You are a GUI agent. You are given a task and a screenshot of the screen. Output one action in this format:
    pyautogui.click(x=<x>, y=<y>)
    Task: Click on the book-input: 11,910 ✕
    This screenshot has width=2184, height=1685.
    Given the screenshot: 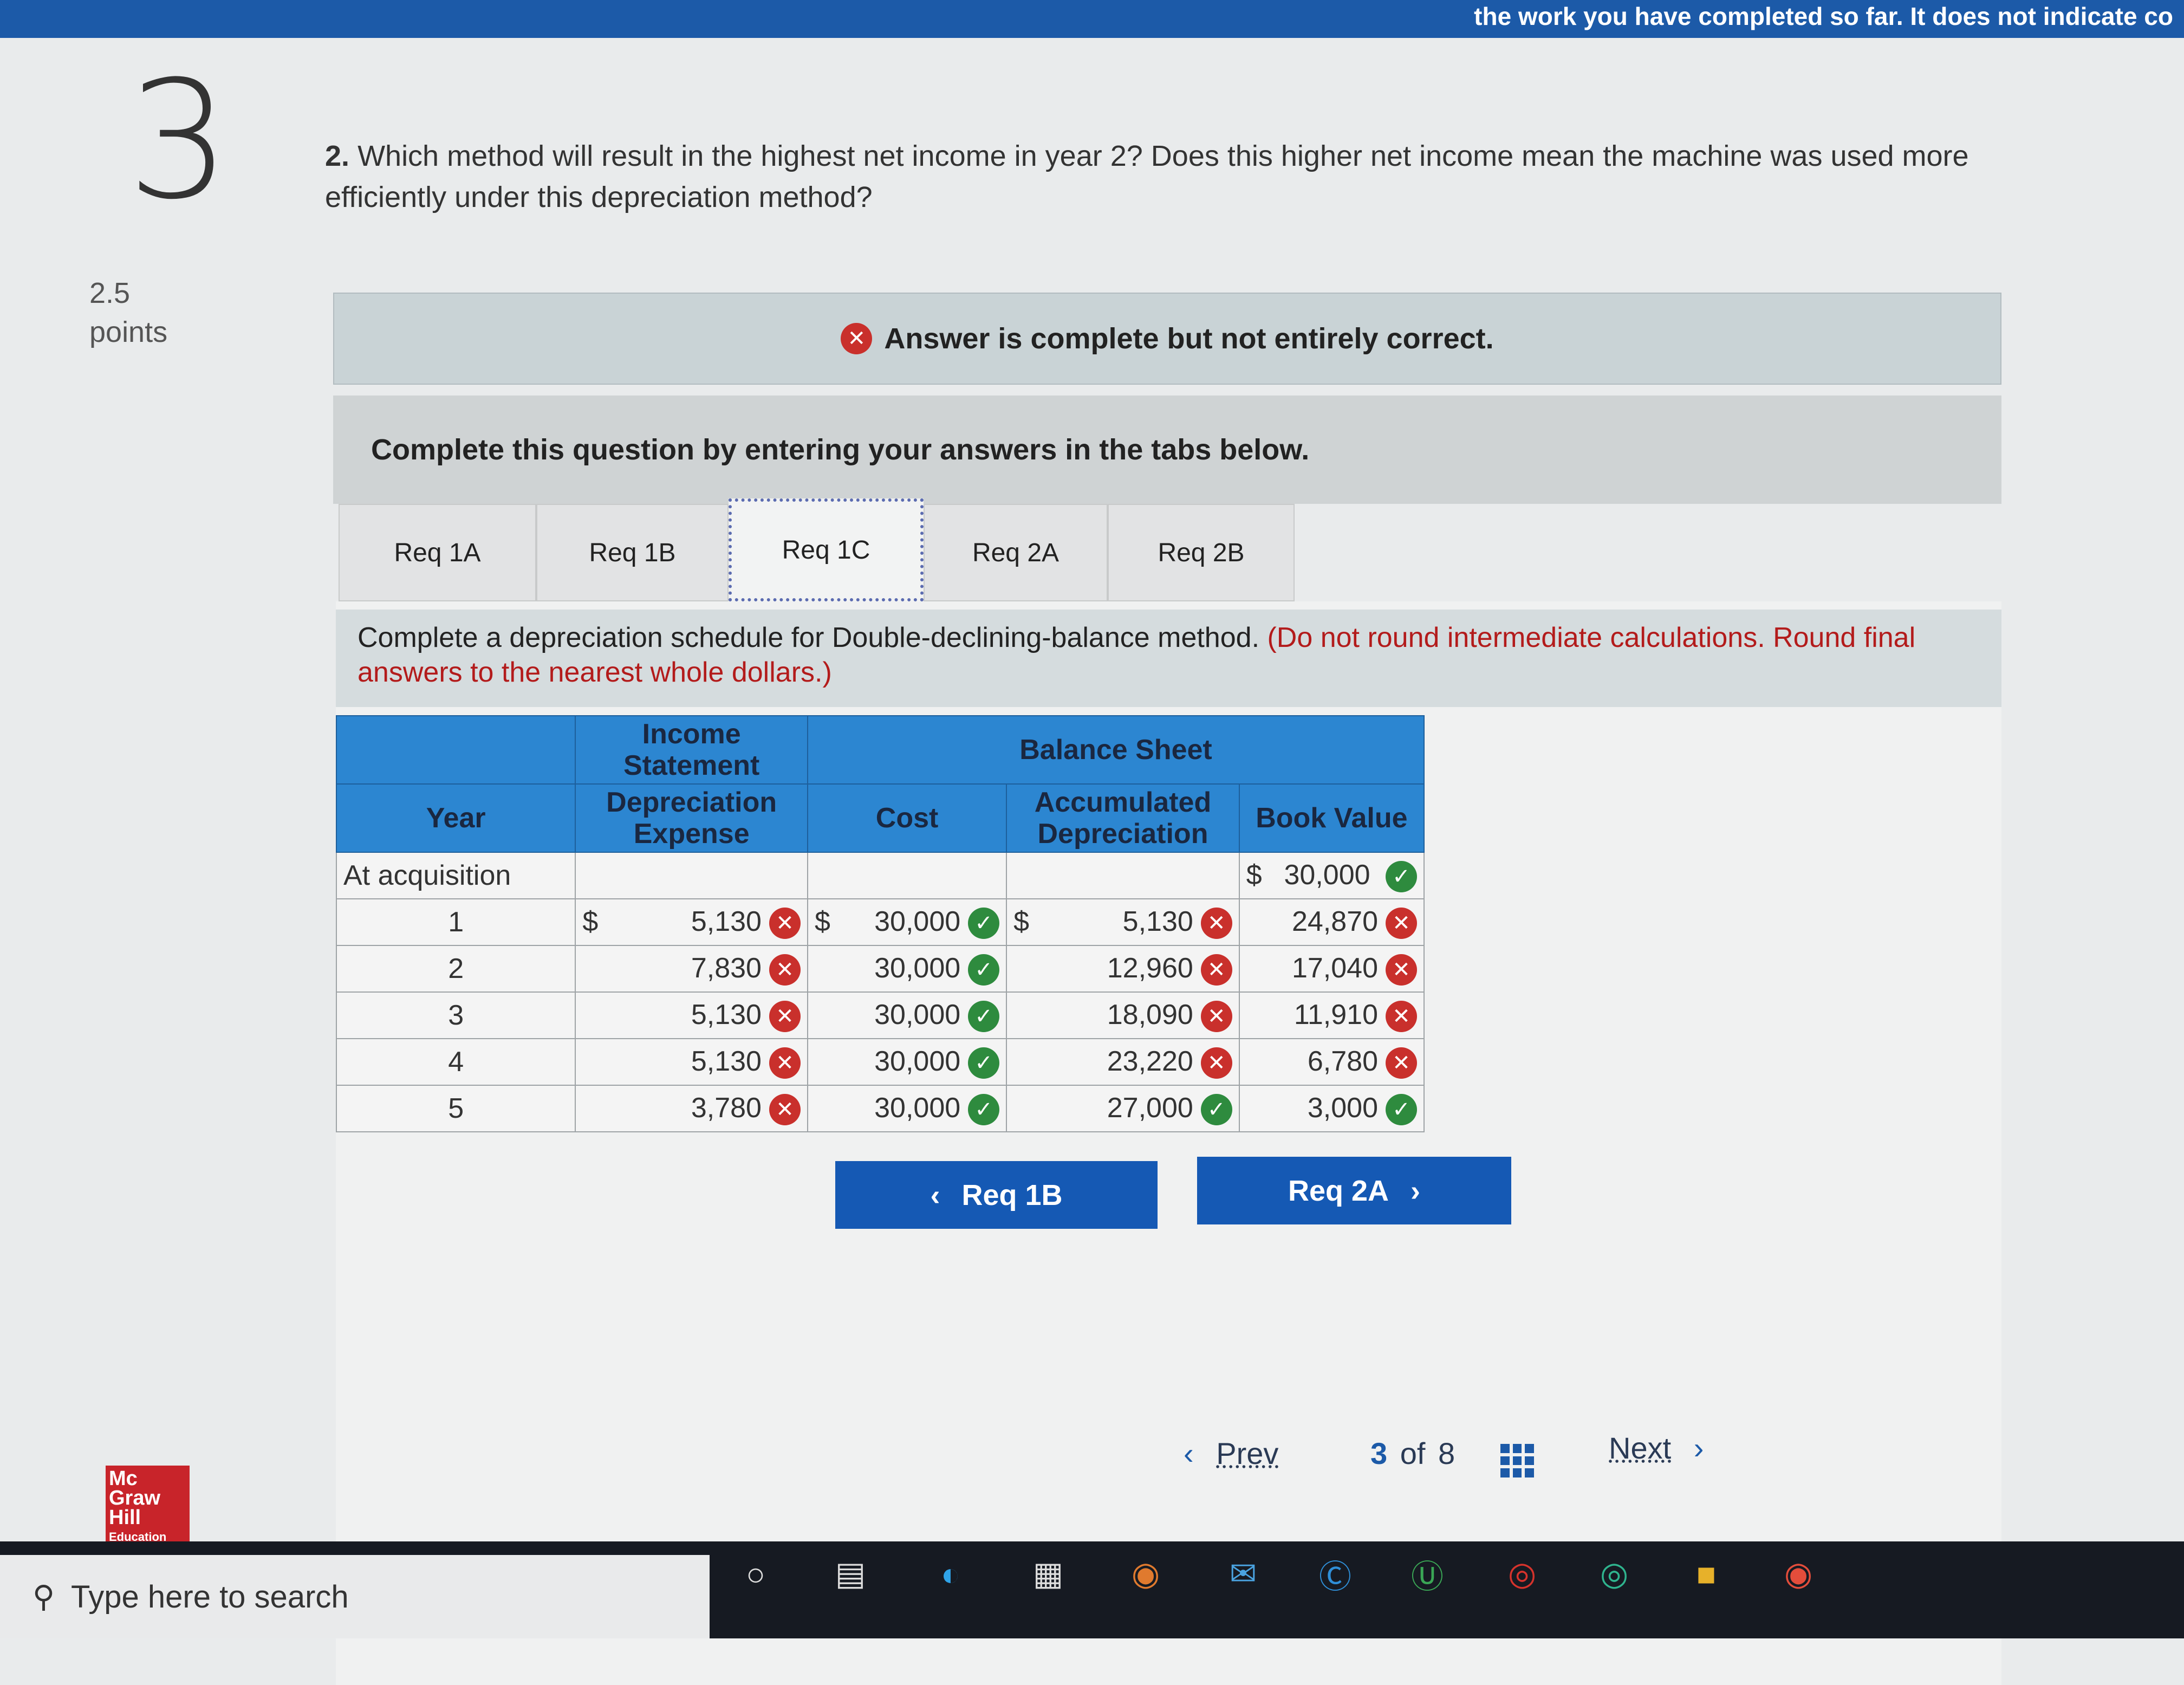 What is the action you would take?
    pyautogui.click(x=1331, y=1015)
    